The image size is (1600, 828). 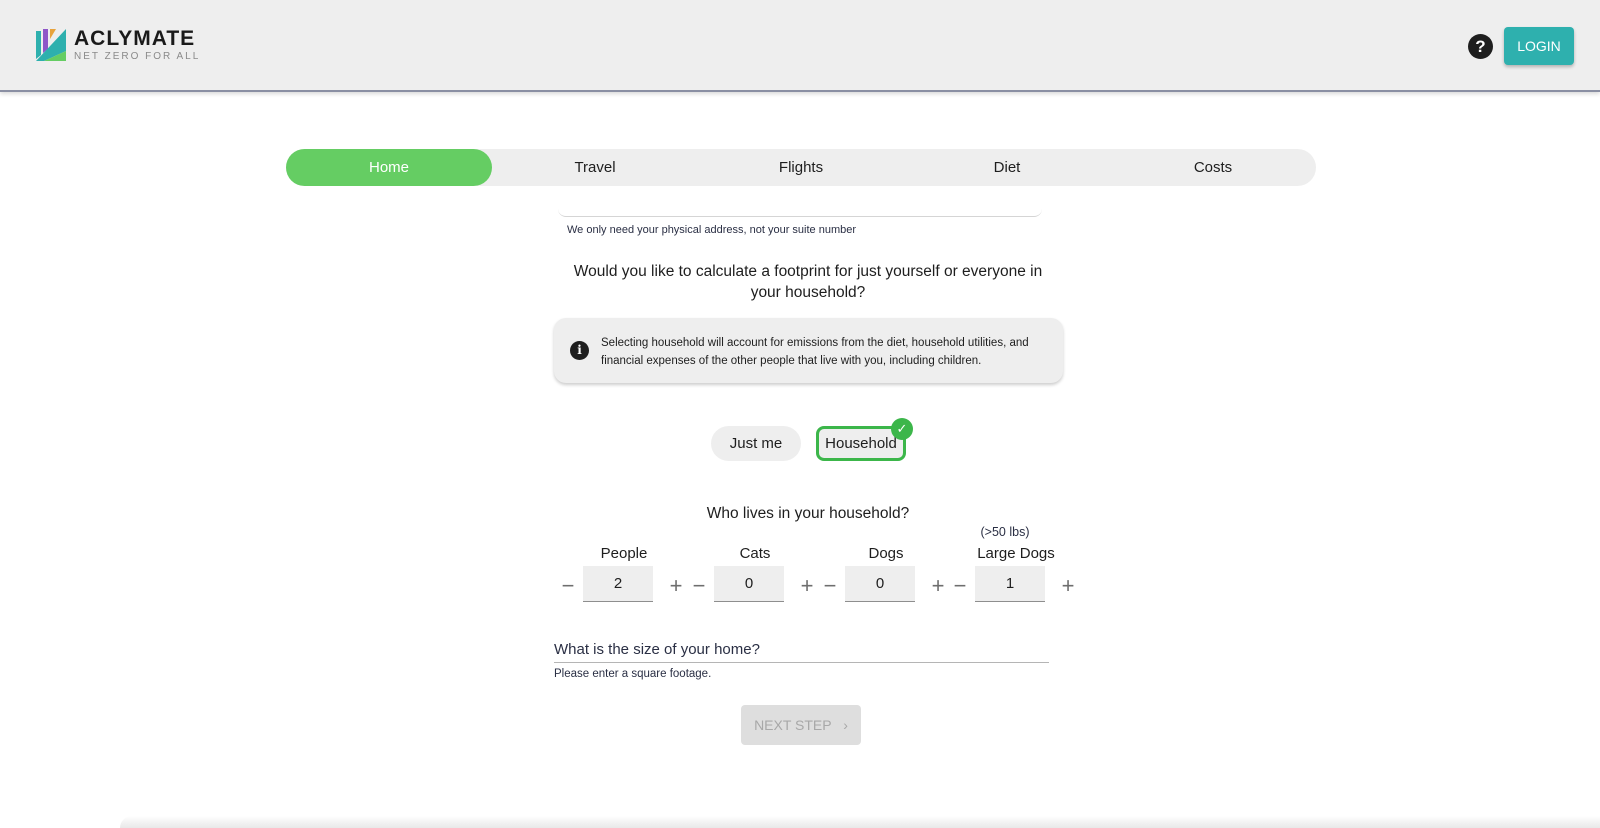 What do you see at coordinates (676, 586) in the screenshot?
I see `people-increment-button: +` at bounding box center [676, 586].